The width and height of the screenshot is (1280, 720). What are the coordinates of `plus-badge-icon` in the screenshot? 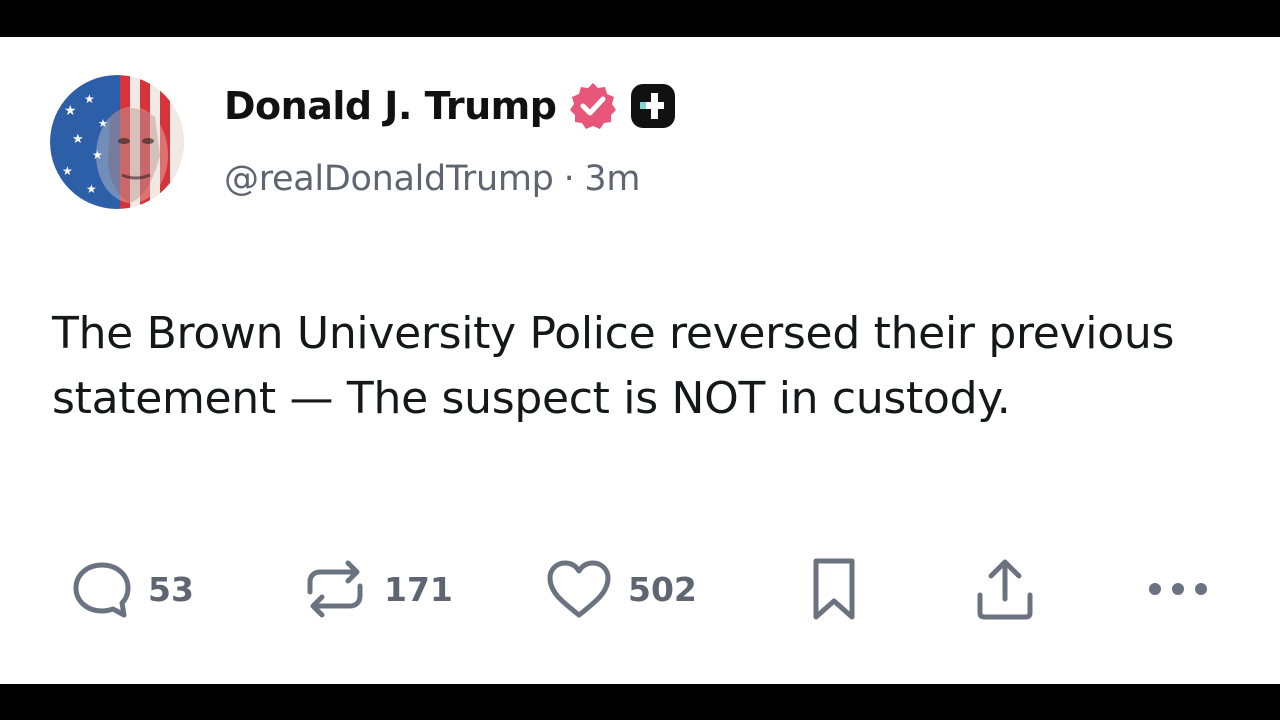 It's located at (653, 106).